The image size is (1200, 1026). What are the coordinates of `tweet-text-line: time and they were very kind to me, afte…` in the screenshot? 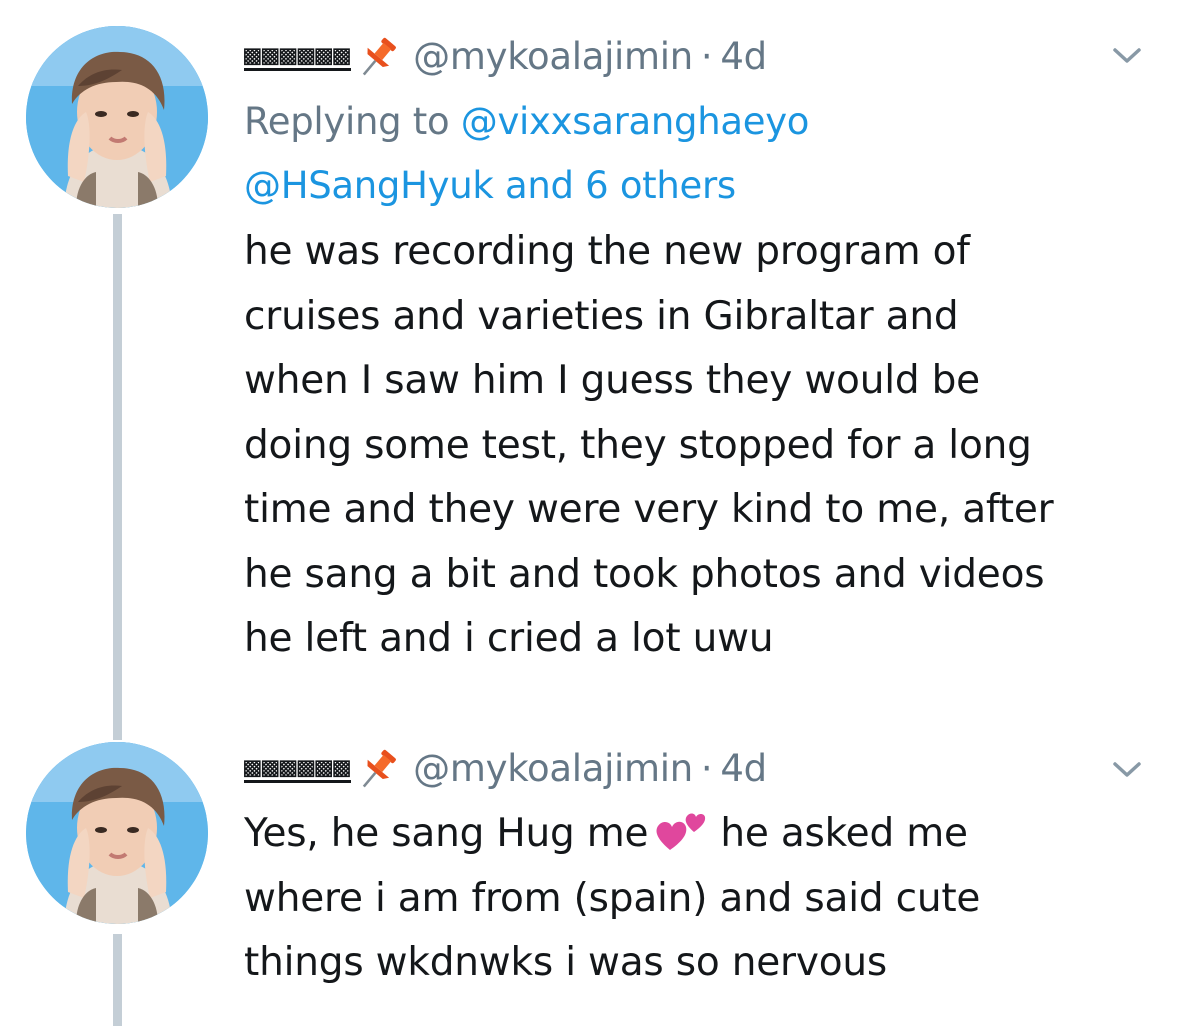 It's located at (649, 509).